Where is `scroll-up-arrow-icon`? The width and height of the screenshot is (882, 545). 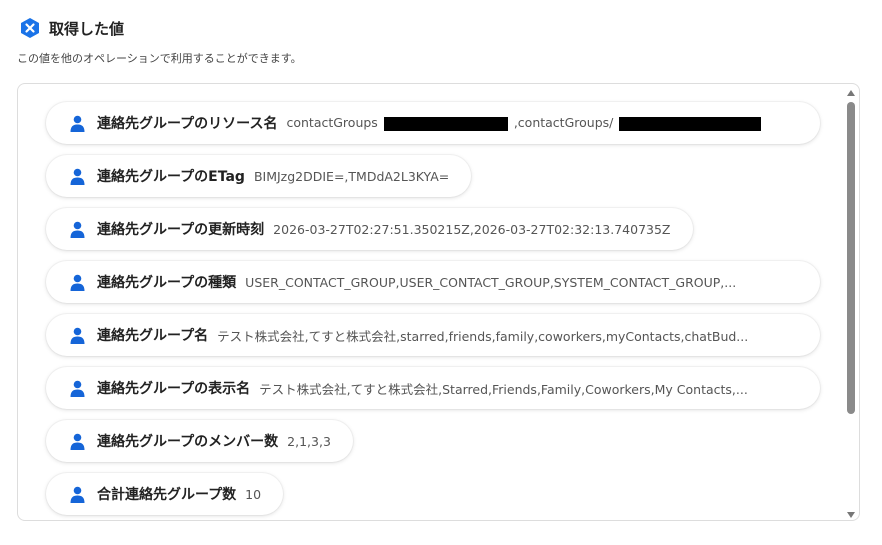
scroll-up-arrow-icon is located at coordinates (851, 93).